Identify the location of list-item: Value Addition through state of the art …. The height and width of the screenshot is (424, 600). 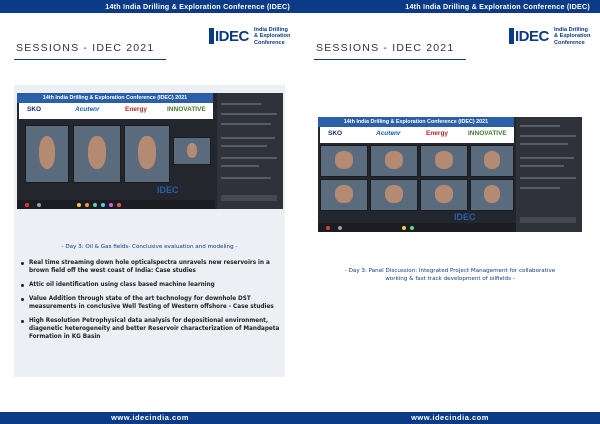
(151, 303).